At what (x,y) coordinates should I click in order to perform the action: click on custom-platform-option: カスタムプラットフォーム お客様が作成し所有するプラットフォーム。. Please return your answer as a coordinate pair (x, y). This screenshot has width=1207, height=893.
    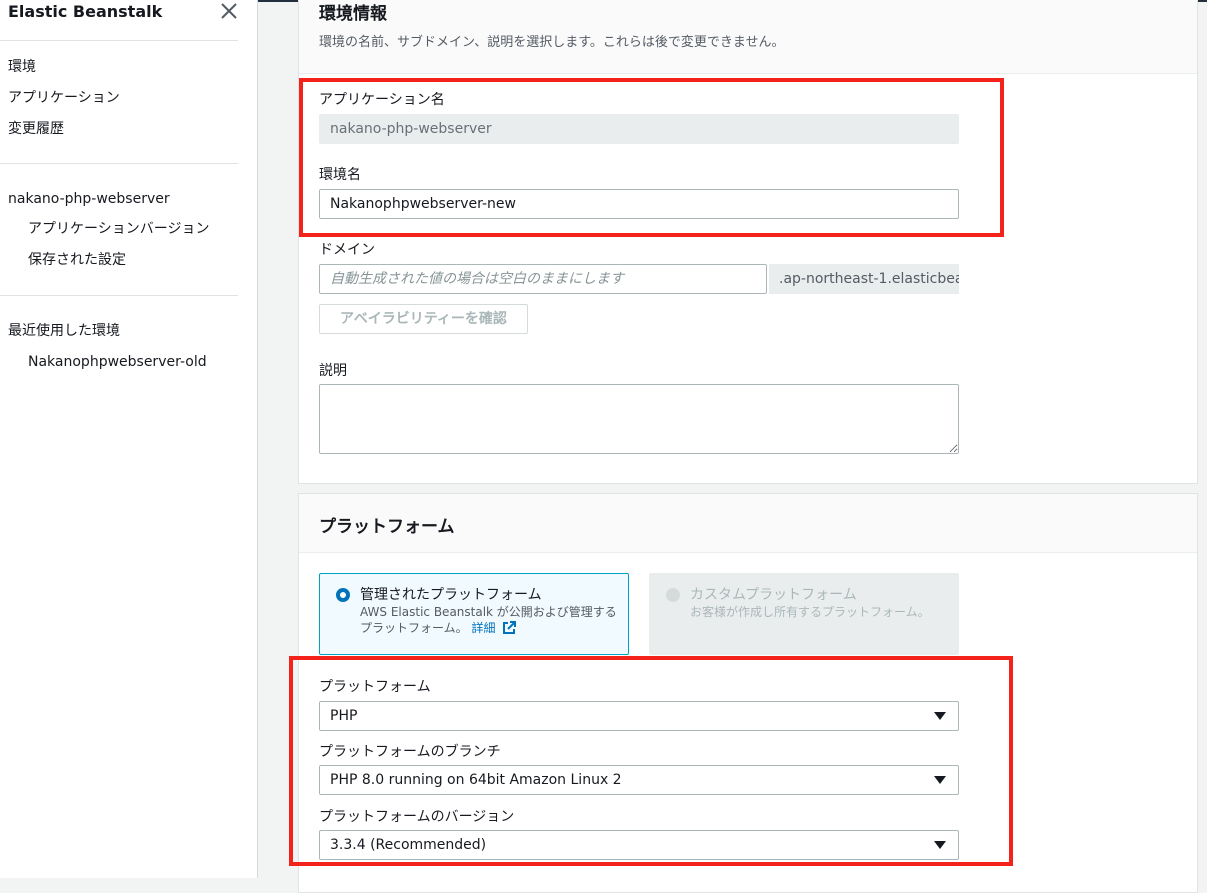
    Looking at the image, I should click on (804, 614).